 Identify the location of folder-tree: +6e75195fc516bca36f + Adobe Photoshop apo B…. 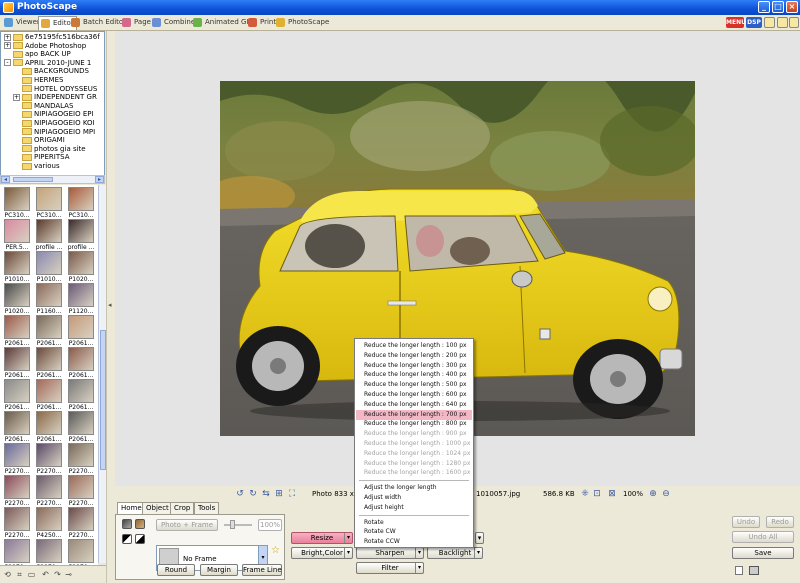
(52, 103).